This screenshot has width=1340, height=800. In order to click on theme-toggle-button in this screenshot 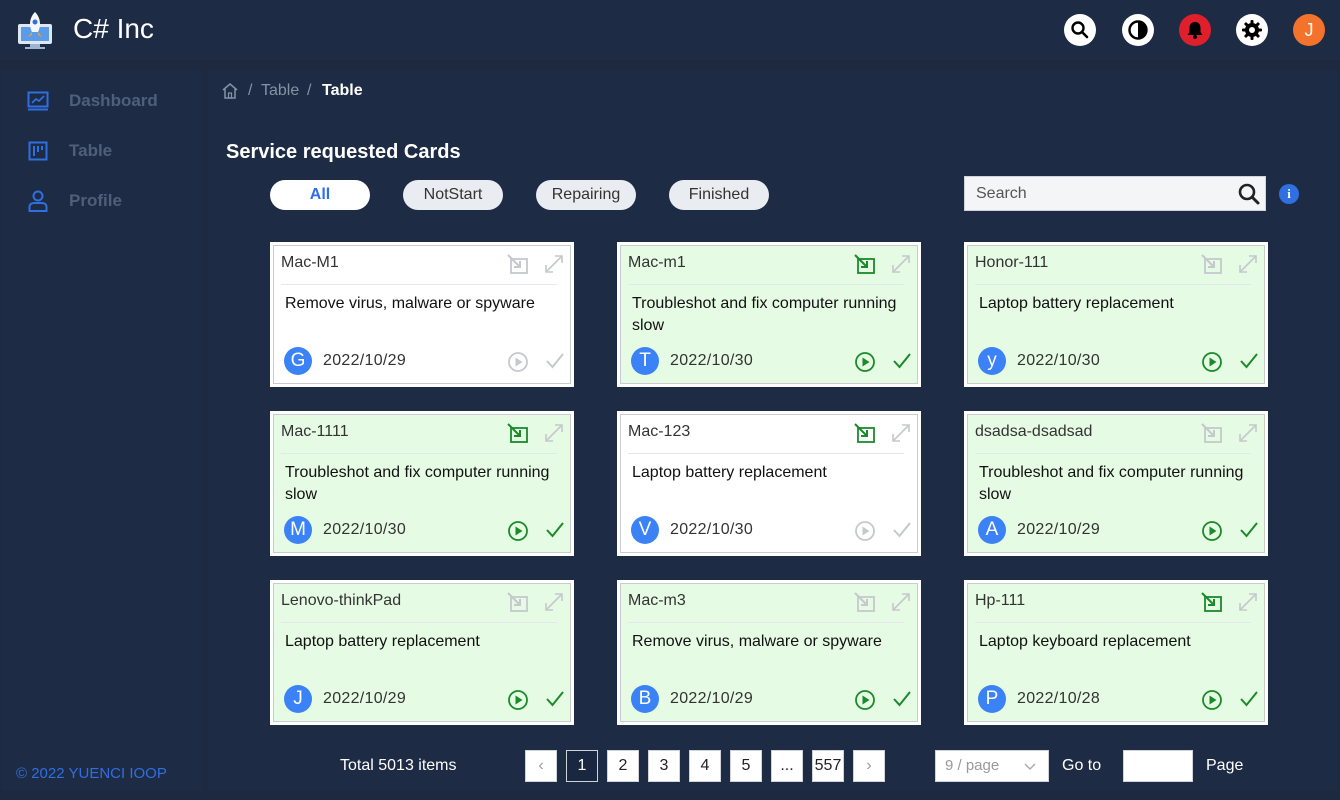, I will do `click(1138, 30)`.